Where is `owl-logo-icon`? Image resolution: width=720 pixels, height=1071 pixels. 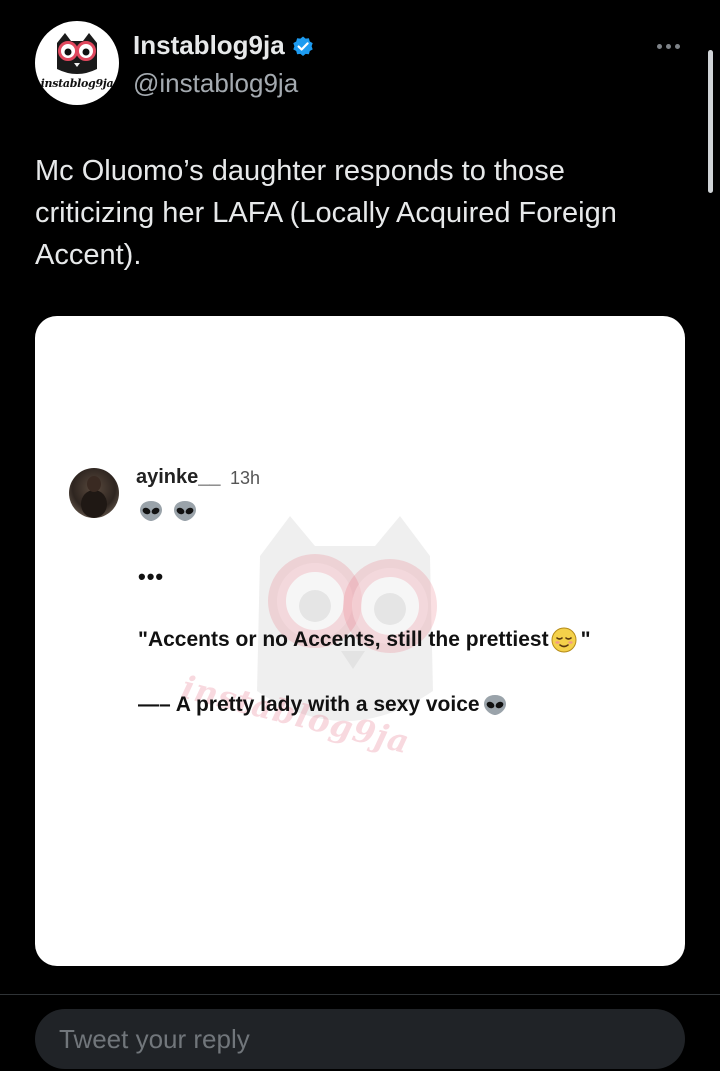 owl-logo-icon is located at coordinates (77, 53).